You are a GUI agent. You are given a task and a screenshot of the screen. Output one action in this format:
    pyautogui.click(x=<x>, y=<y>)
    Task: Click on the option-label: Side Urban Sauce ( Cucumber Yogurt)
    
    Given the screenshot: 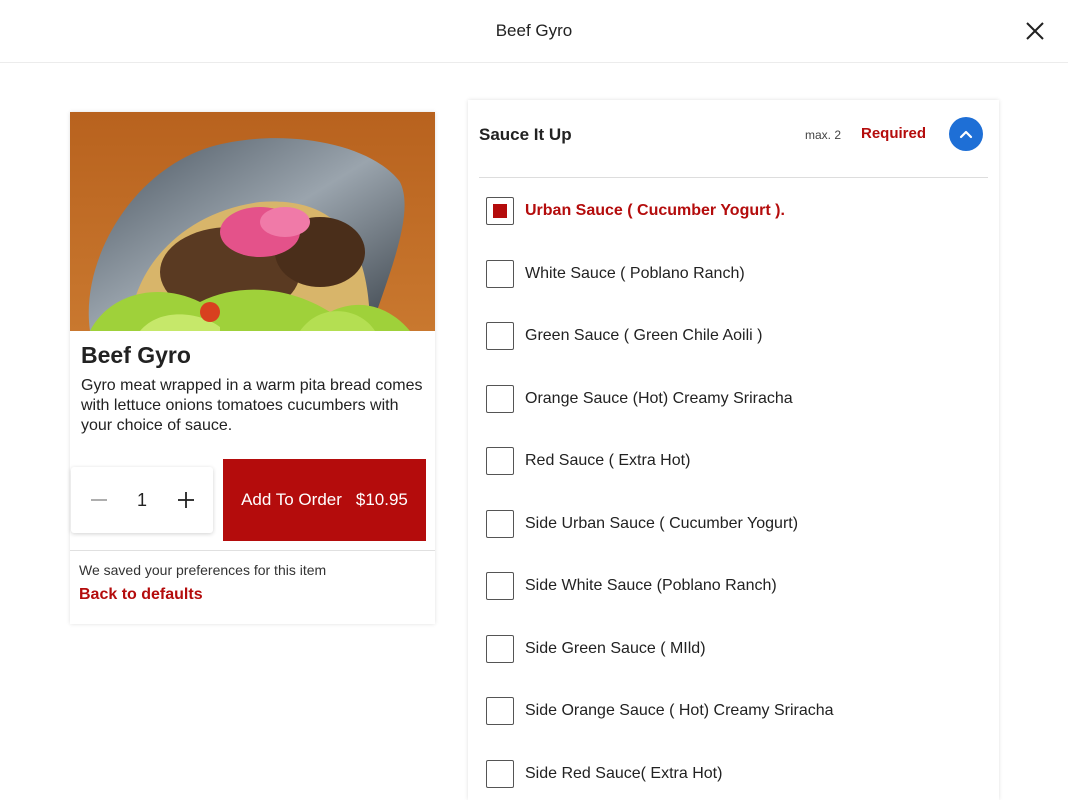 What is the action you would take?
    pyautogui.click(x=662, y=523)
    